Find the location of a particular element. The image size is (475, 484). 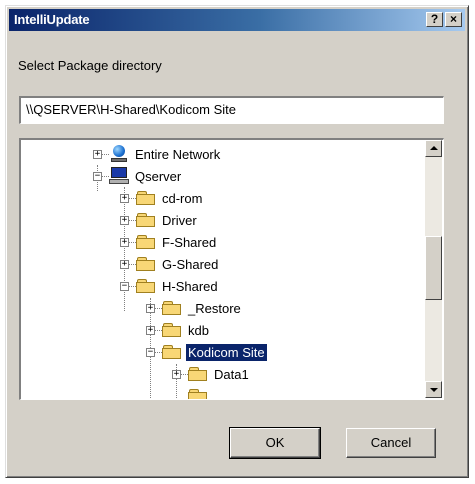

tree-node-label: H-Shared is located at coordinates (190, 286).